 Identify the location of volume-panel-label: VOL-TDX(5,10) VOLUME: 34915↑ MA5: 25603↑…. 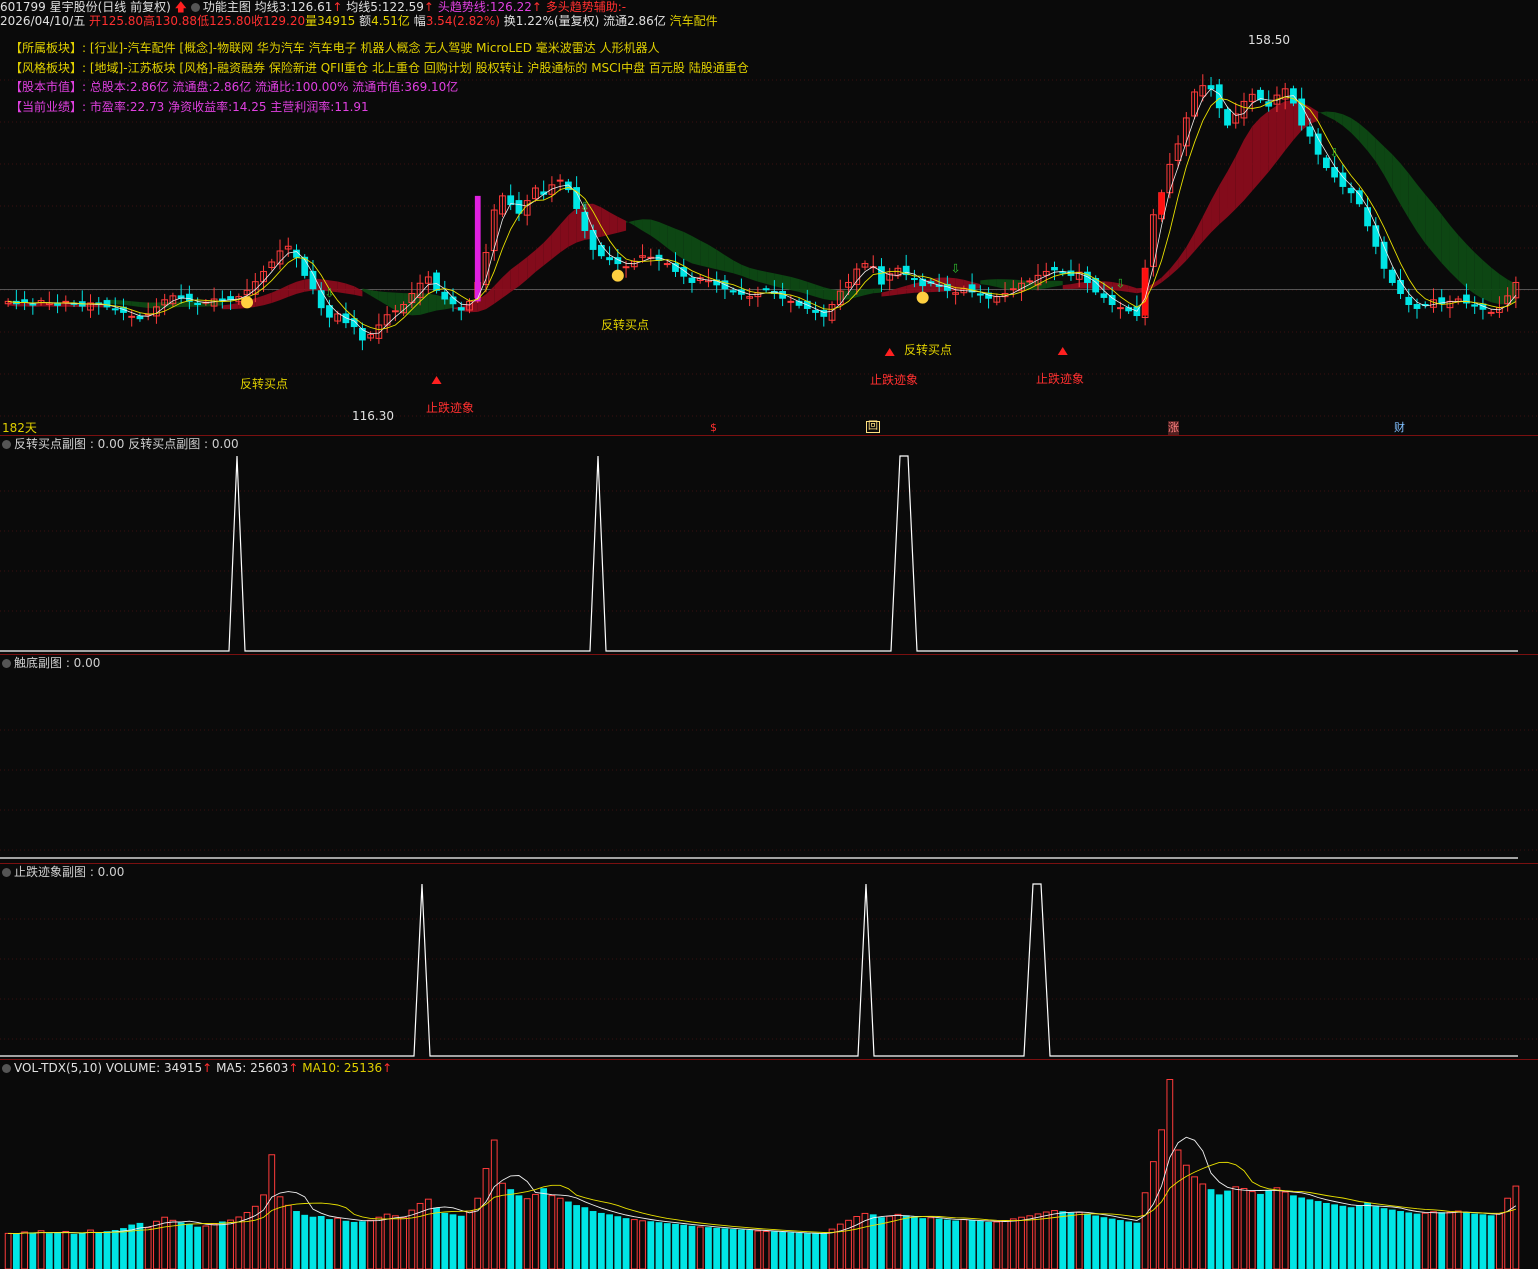
(197, 1068).